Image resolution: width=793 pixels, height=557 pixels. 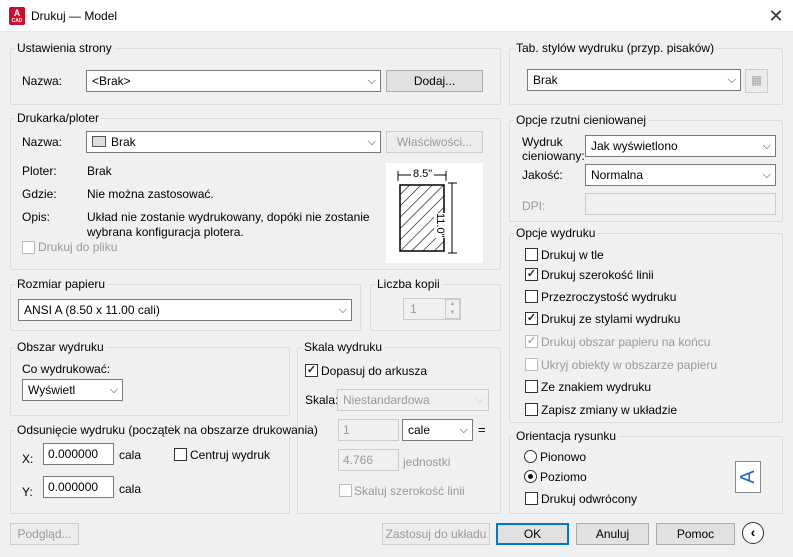 What do you see at coordinates (482, 429) in the screenshot?
I see `scale-equals-sign: =` at bounding box center [482, 429].